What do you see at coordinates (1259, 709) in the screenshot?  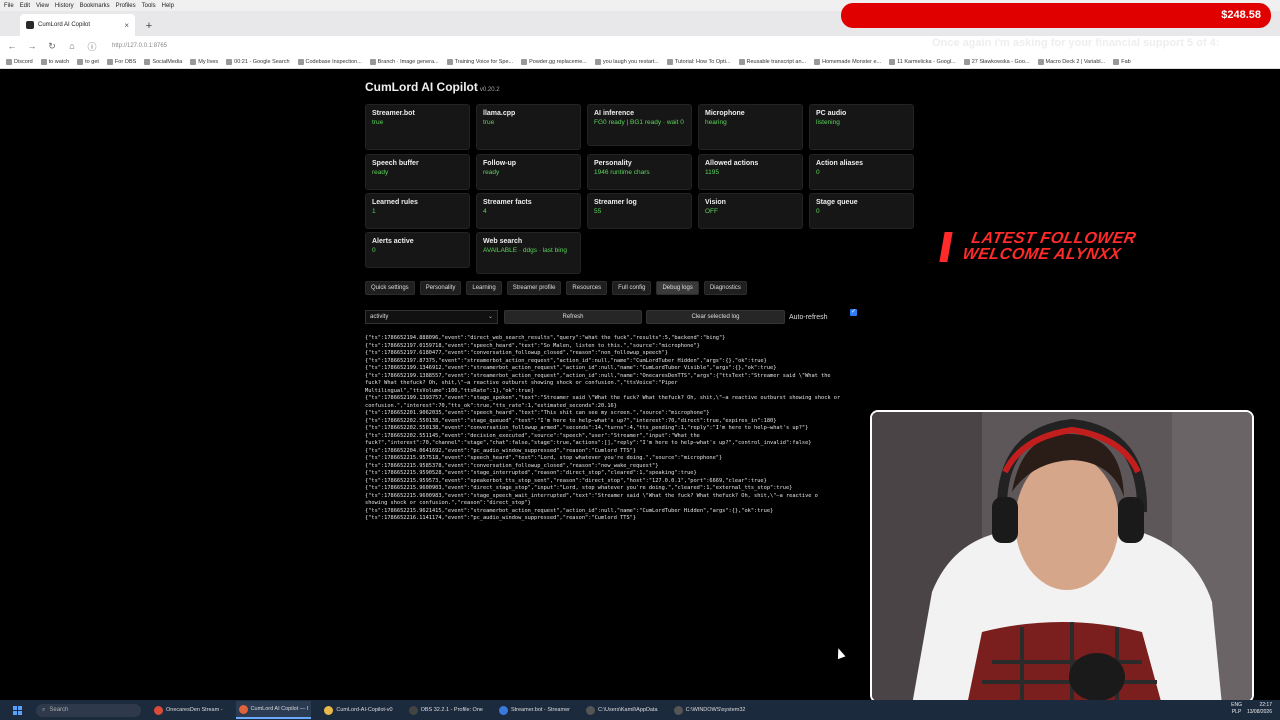 I see `clock: 22:17 13/08/2026` at bounding box center [1259, 709].